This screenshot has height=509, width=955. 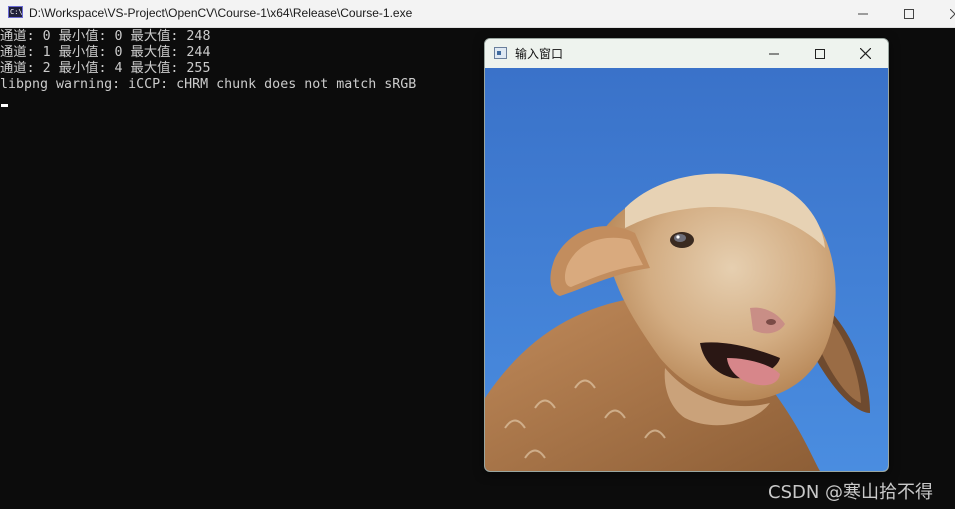 I want to click on console-maximize-button, so click(x=909, y=13).